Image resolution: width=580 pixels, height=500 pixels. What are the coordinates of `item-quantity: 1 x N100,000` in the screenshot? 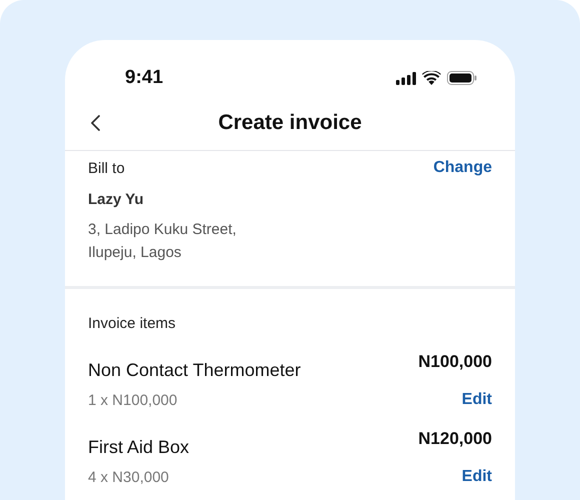 It's located at (133, 400).